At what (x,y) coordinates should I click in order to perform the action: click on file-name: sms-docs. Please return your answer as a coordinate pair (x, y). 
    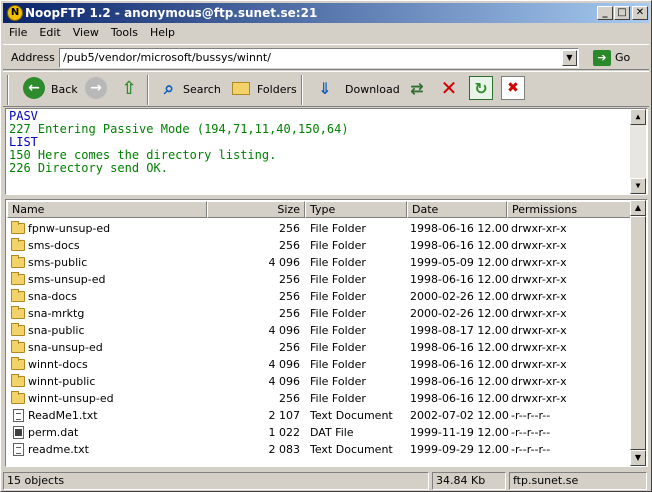
    Looking at the image, I should click on (54, 245).